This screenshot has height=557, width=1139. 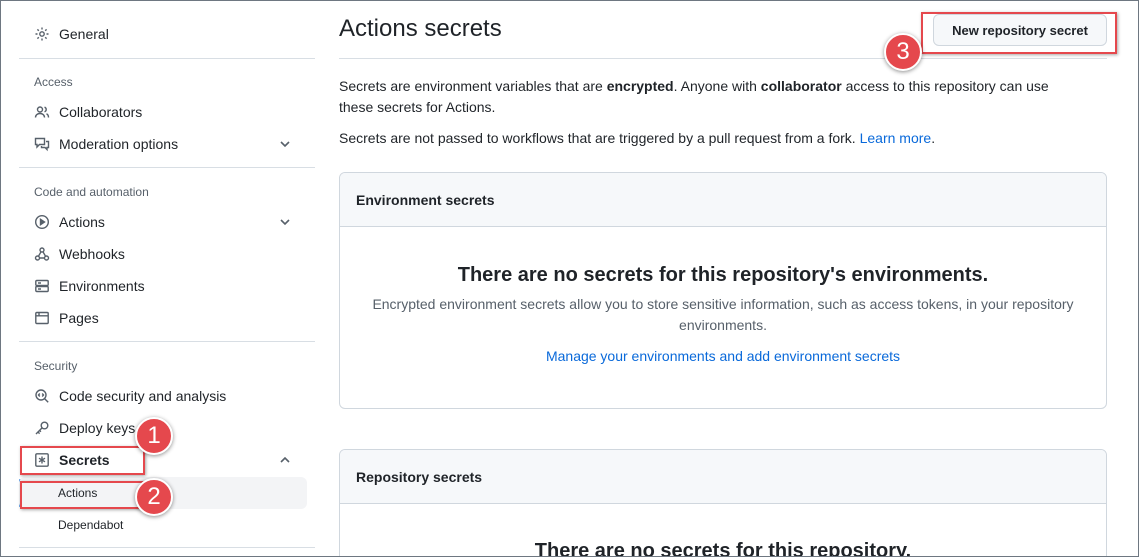 I want to click on play-icon, so click(x=42, y=222).